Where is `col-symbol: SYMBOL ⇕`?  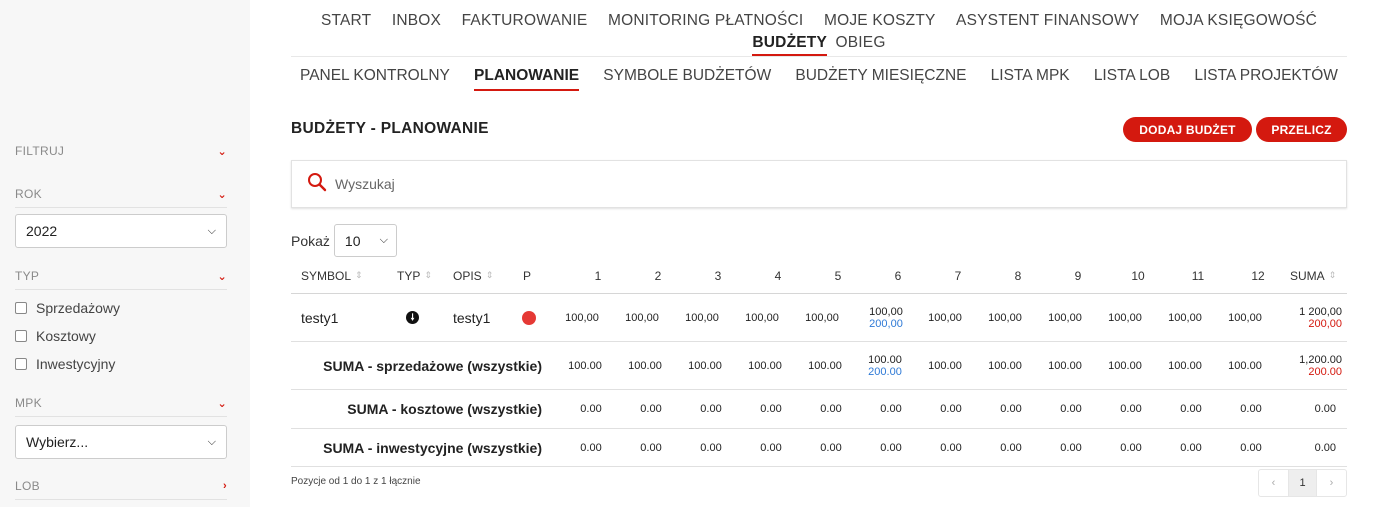
col-symbol: SYMBOL ⇕ is located at coordinates (332, 275).